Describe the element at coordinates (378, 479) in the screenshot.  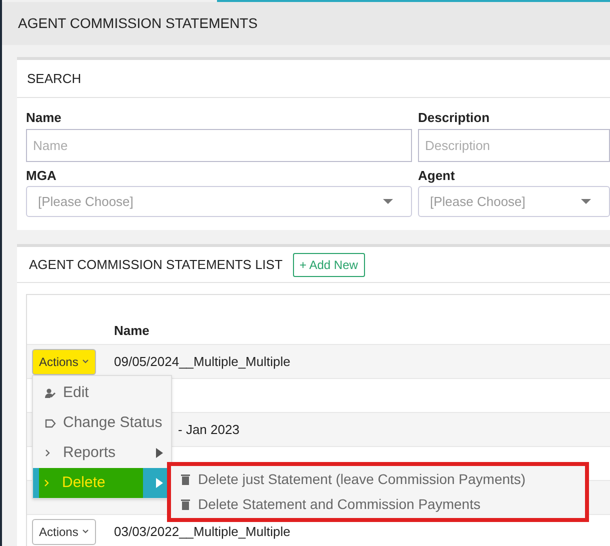
I see `submenu-item: Delete just Statement (leave Commission Payments)` at that location.